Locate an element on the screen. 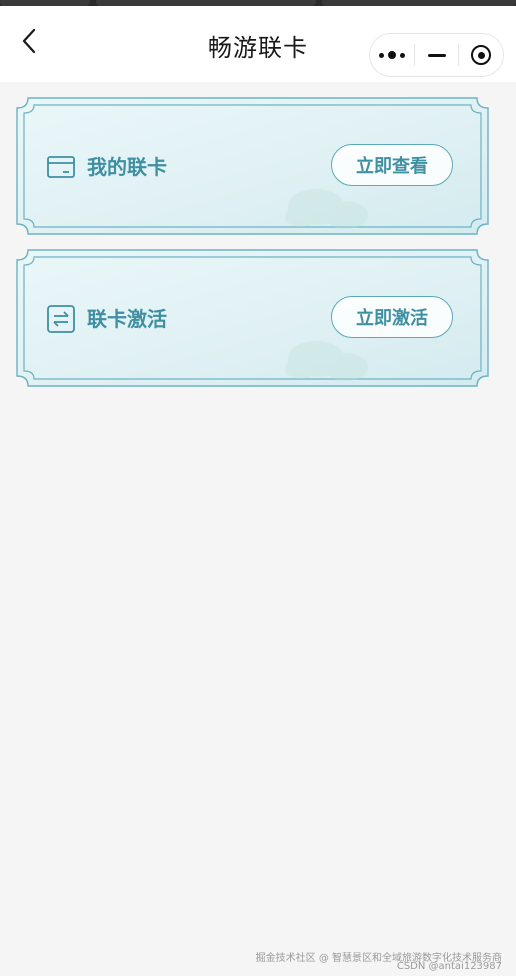 The image size is (516, 976). view-now-button: 立即查看 is located at coordinates (392, 165).